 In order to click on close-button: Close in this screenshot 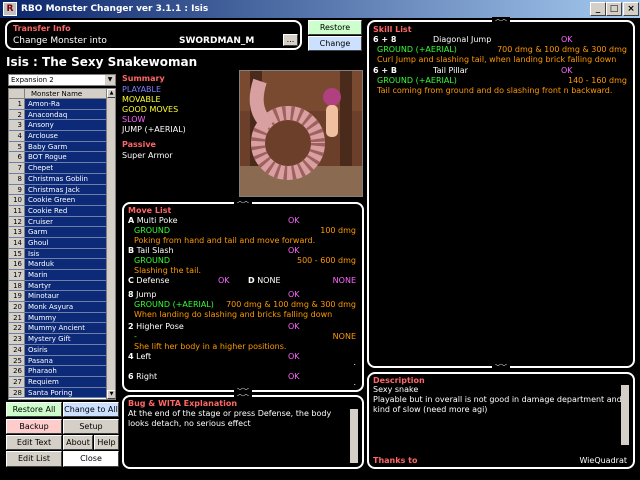, I will do `click(91, 459)`.